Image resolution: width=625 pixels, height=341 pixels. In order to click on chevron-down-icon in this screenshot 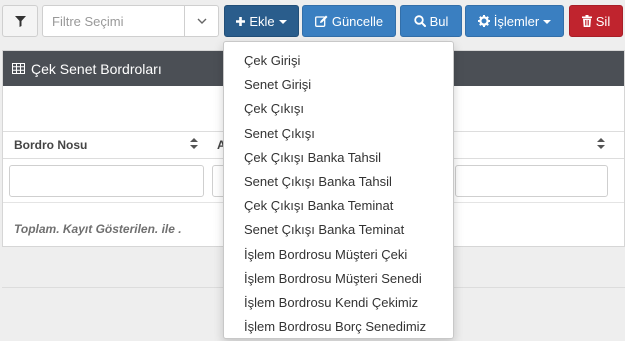, I will do `click(201, 21)`.